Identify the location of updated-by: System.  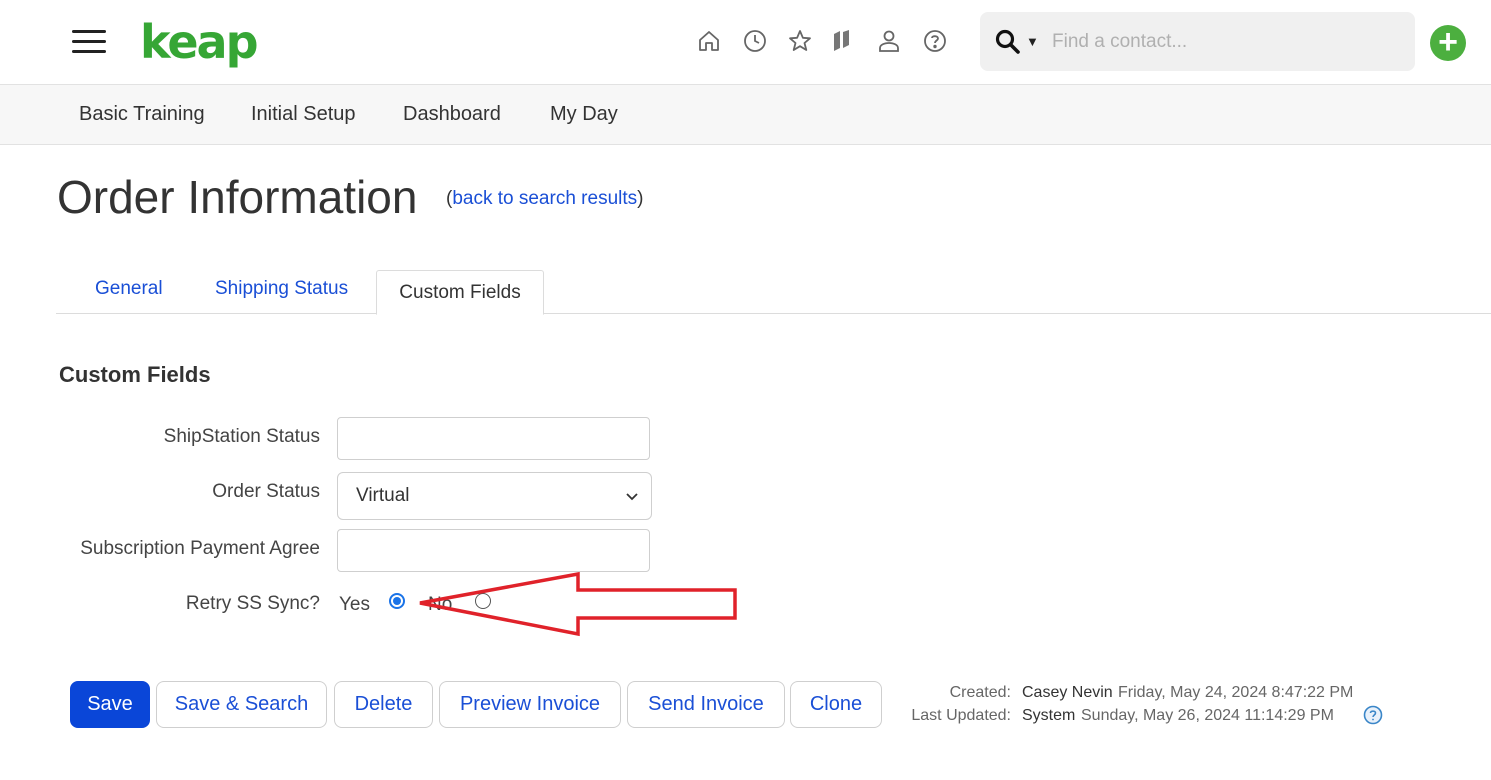
(1049, 715).